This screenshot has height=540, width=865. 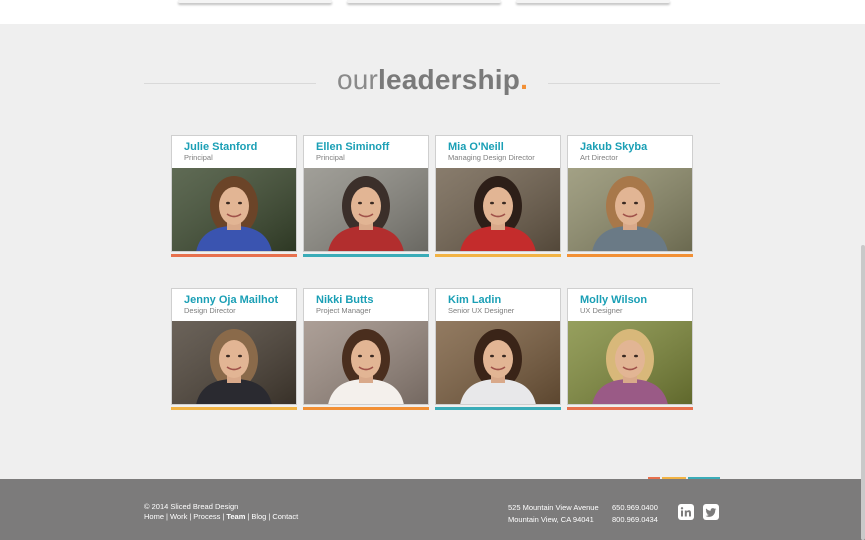 I want to click on team-card: Jenny Oja Mailhot Design Director, so click(x=234, y=349).